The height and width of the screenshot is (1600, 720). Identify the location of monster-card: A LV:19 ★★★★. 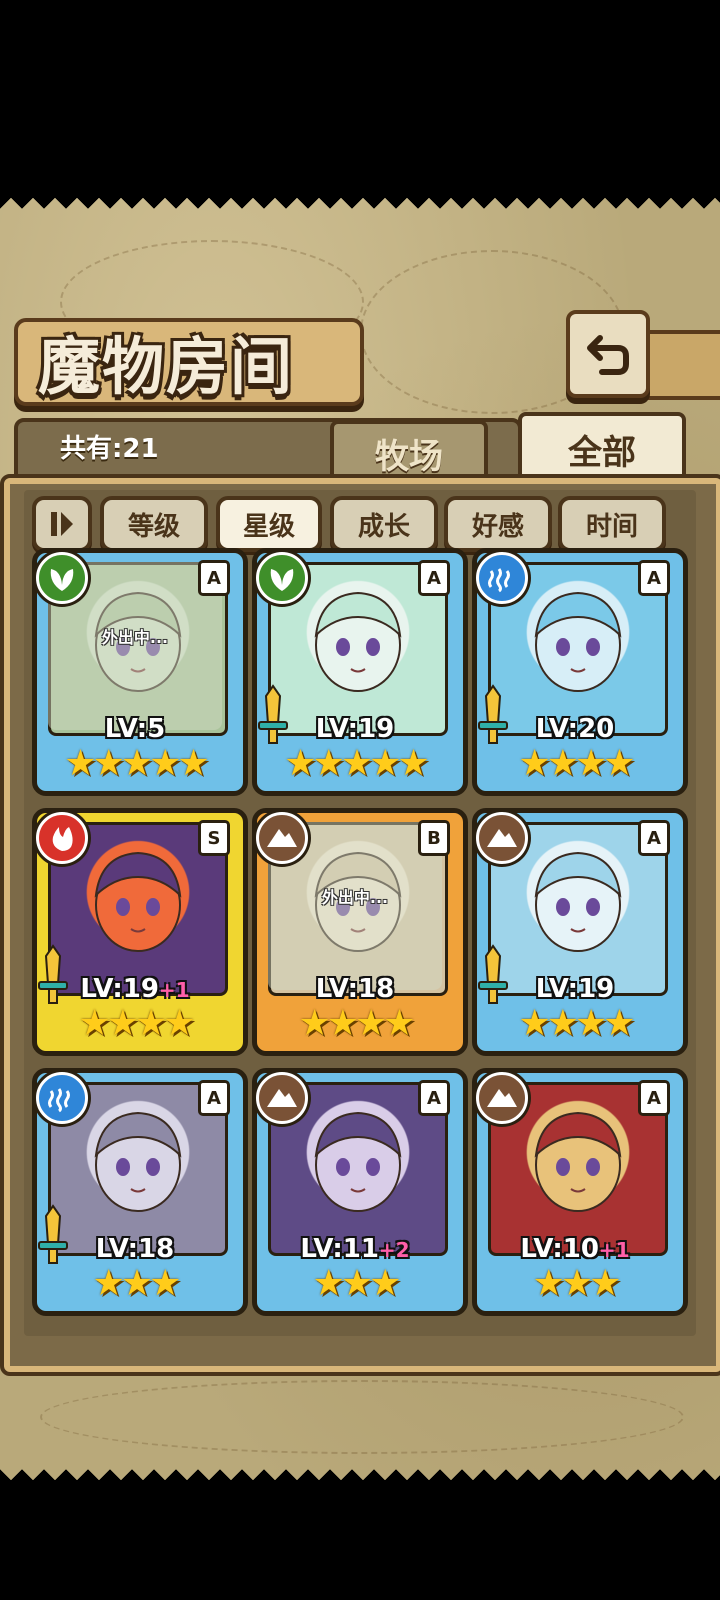
(580, 932).